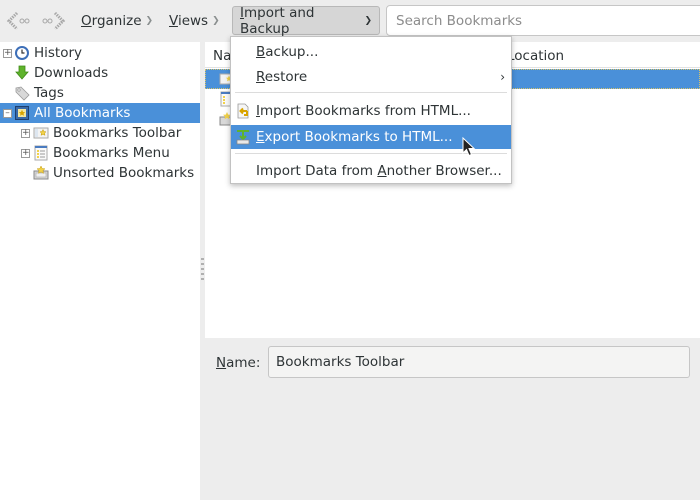 This screenshot has height=500, width=700. Describe the element at coordinates (469, 147) in the screenshot. I see `mouse-cursor-icon` at that location.